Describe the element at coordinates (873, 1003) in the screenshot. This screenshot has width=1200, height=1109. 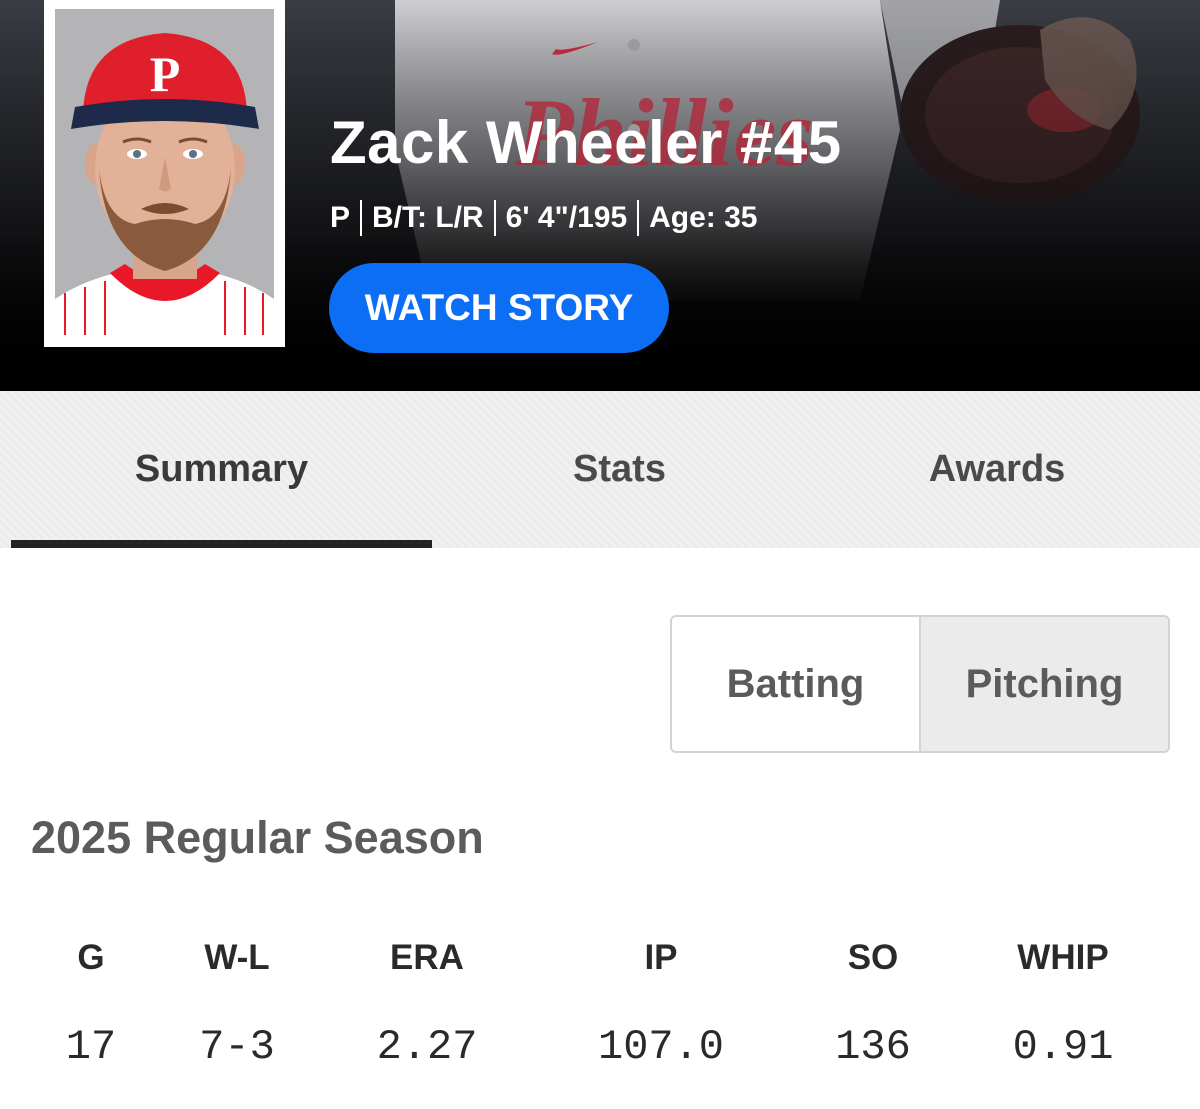
I see `stat-column-so: SO 136` at that location.